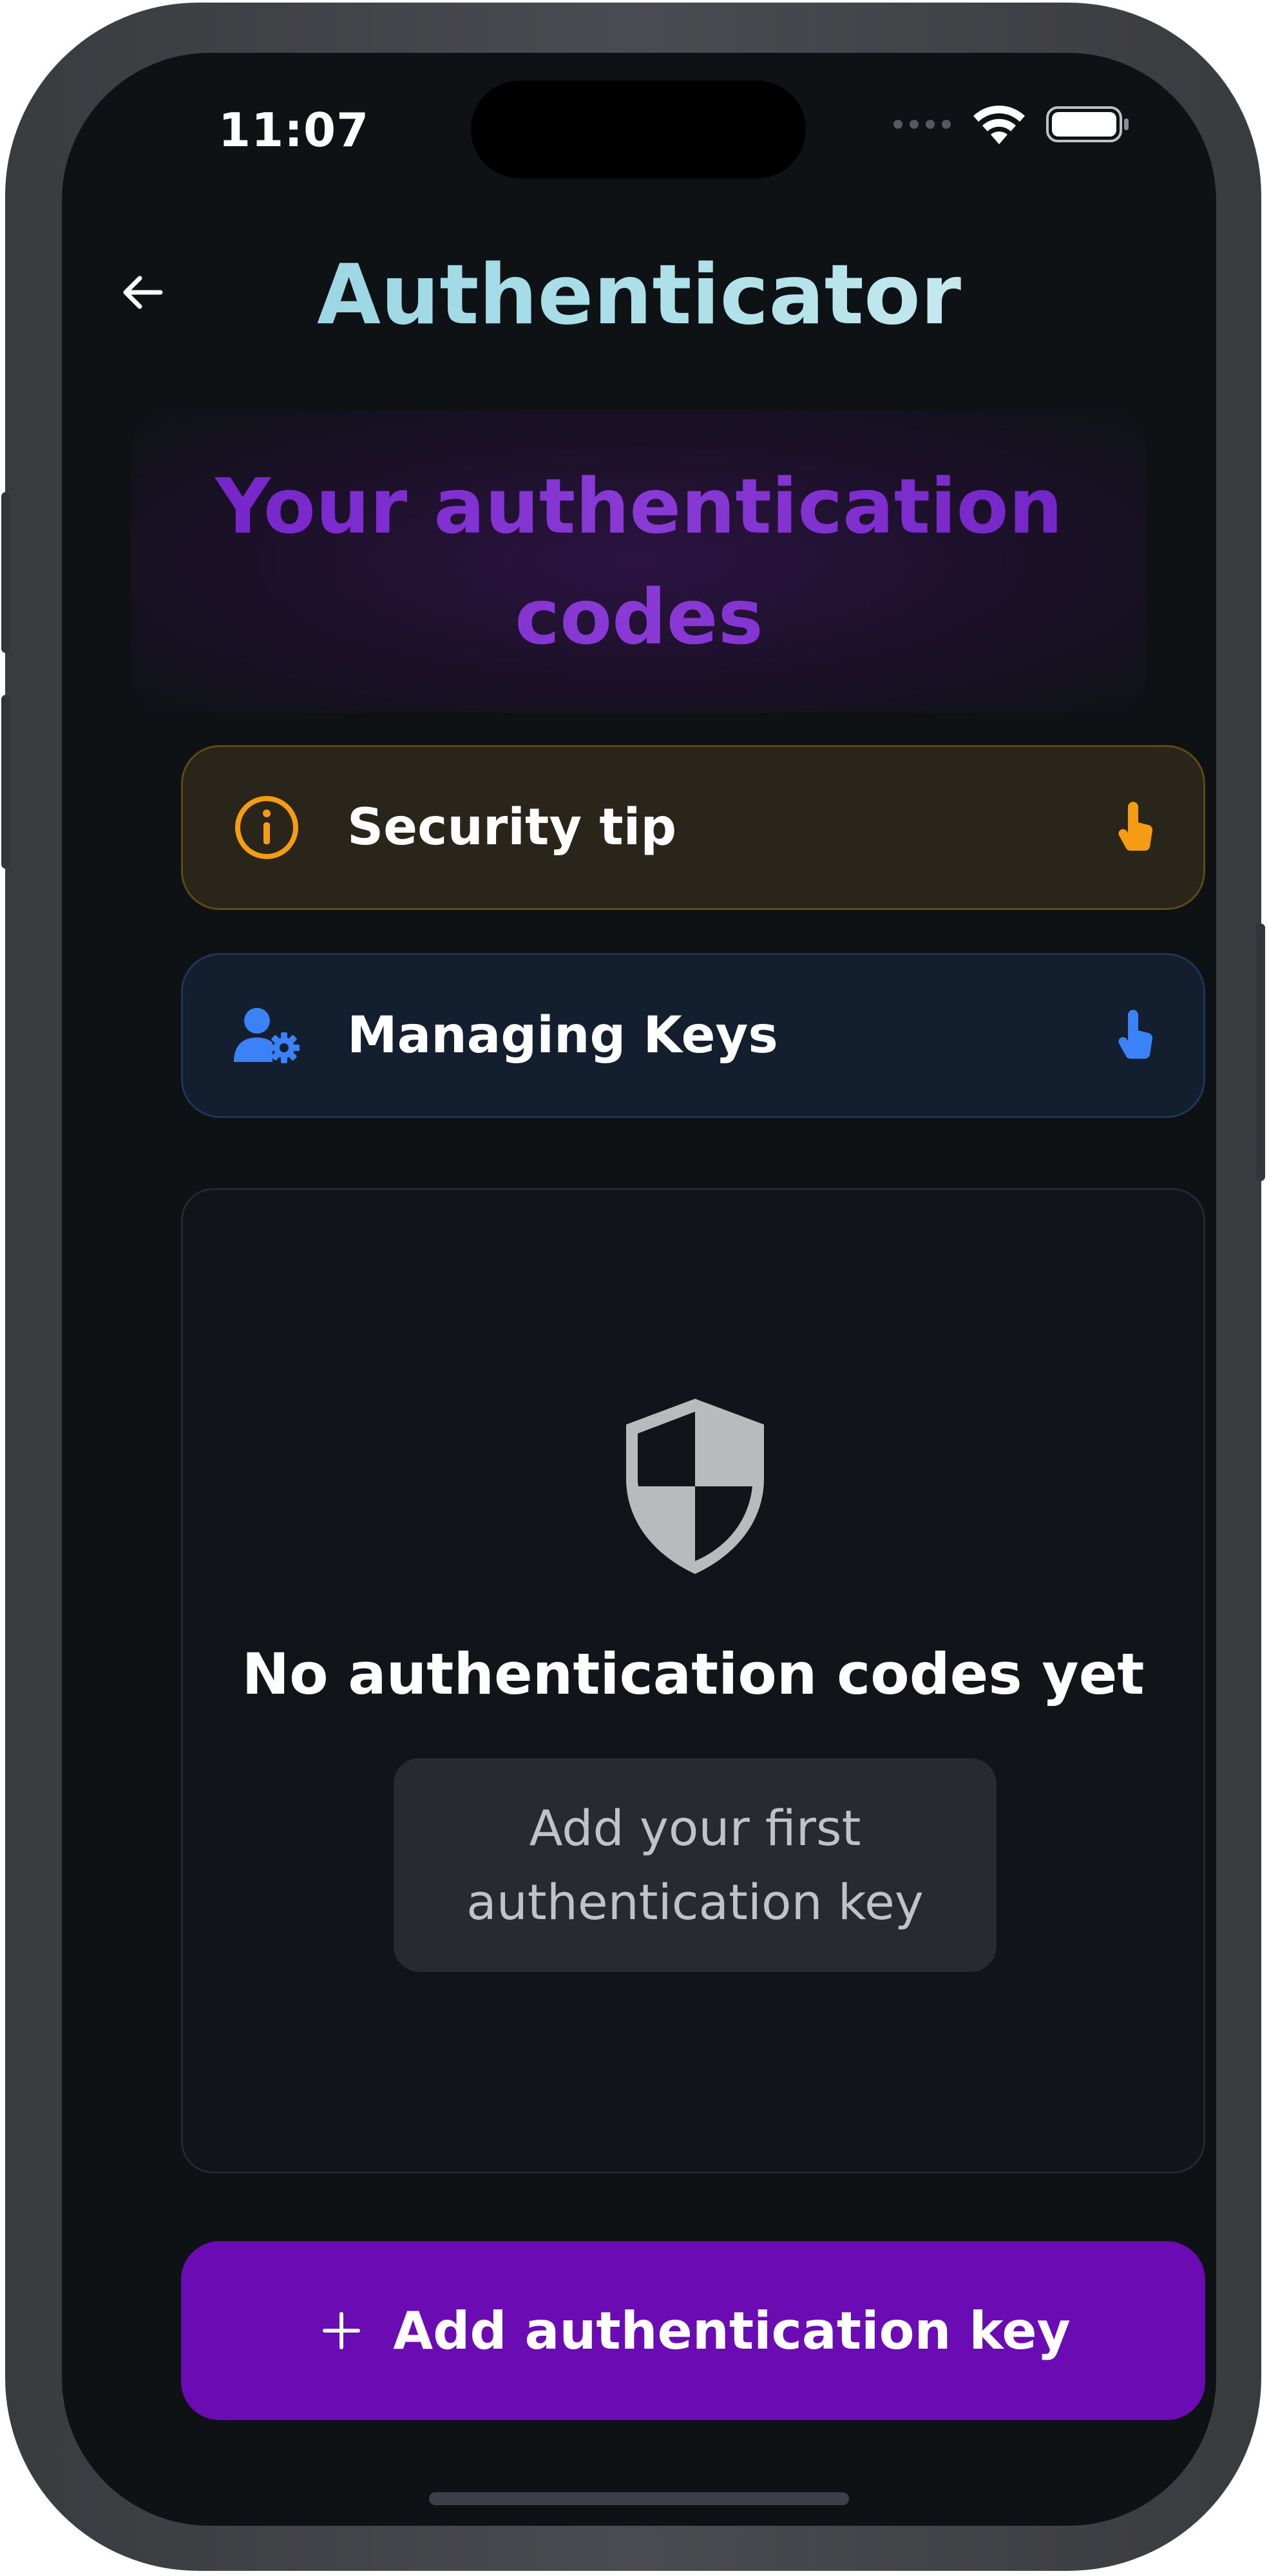 The image size is (1269, 2576). Describe the element at coordinates (732, 2330) in the screenshot. I see `add-authentication-key-label: Add authentication key` at that location.